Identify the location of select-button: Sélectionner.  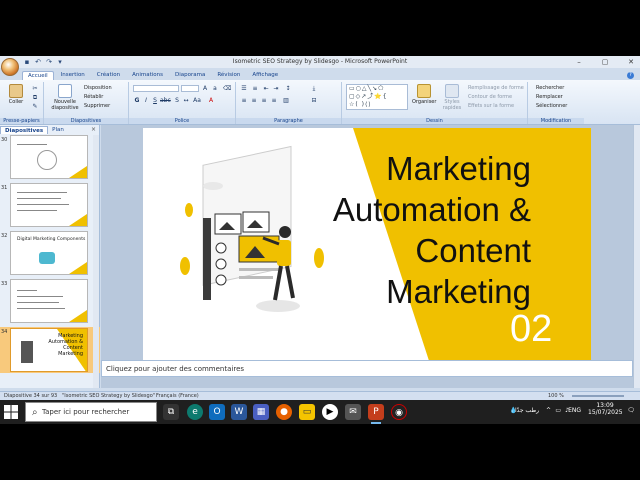
(551, 106).